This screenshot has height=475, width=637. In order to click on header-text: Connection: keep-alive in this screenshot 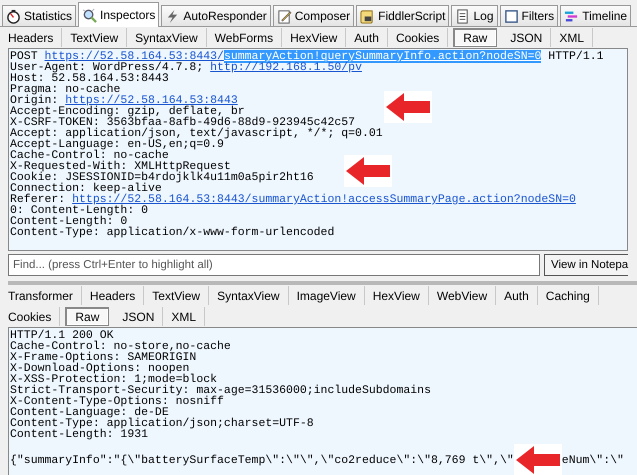, I will do `click(86, 188)`.